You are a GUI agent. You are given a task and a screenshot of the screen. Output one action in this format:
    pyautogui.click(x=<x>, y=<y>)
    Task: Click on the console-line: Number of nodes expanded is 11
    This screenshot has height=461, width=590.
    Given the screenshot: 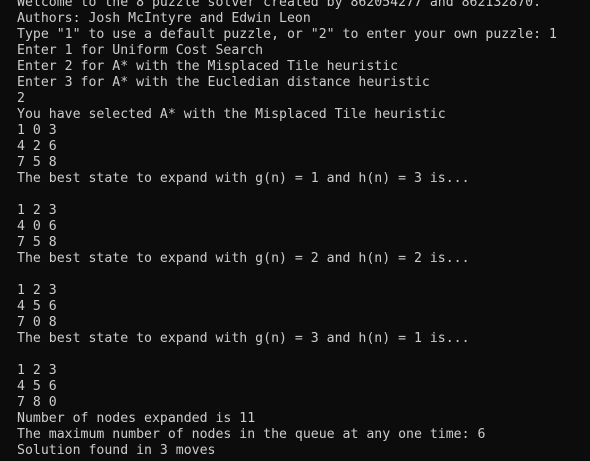 What is the action you would take?
    pyautogui.click(x=136, y=418)
    